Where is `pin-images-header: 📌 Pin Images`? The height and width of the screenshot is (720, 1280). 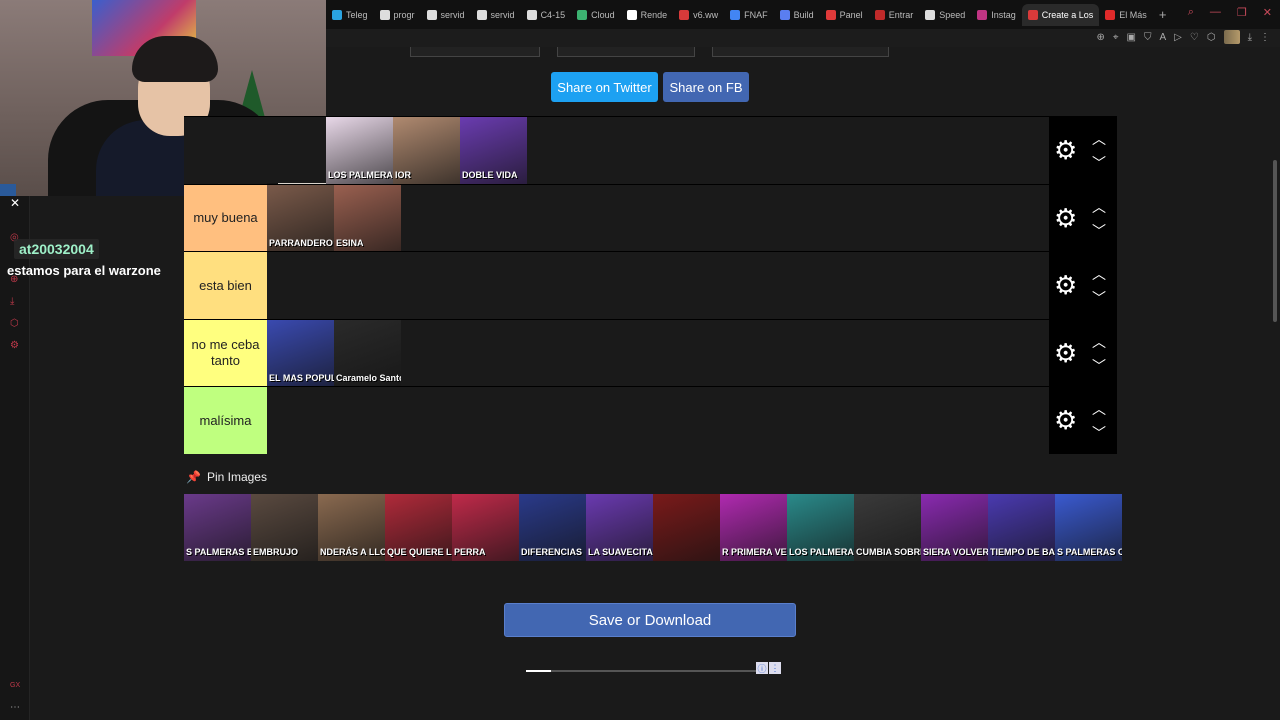 pin-images-header: 📌 Pin Images is located at coordinates (226, 477).